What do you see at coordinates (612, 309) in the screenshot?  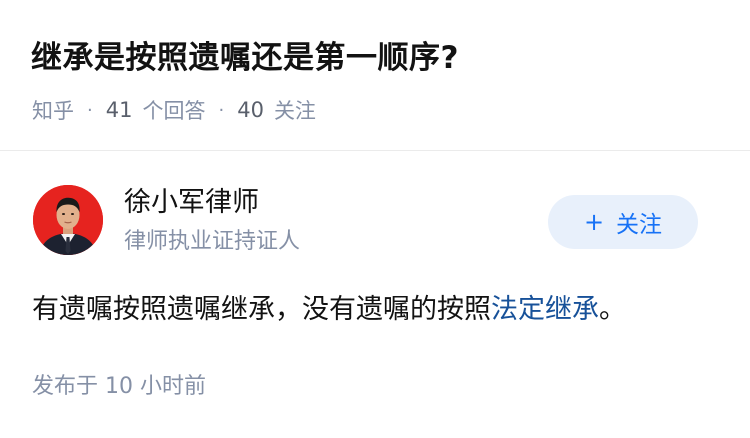 I see `answer-text-end: 。` at bounding box center [612, 309].